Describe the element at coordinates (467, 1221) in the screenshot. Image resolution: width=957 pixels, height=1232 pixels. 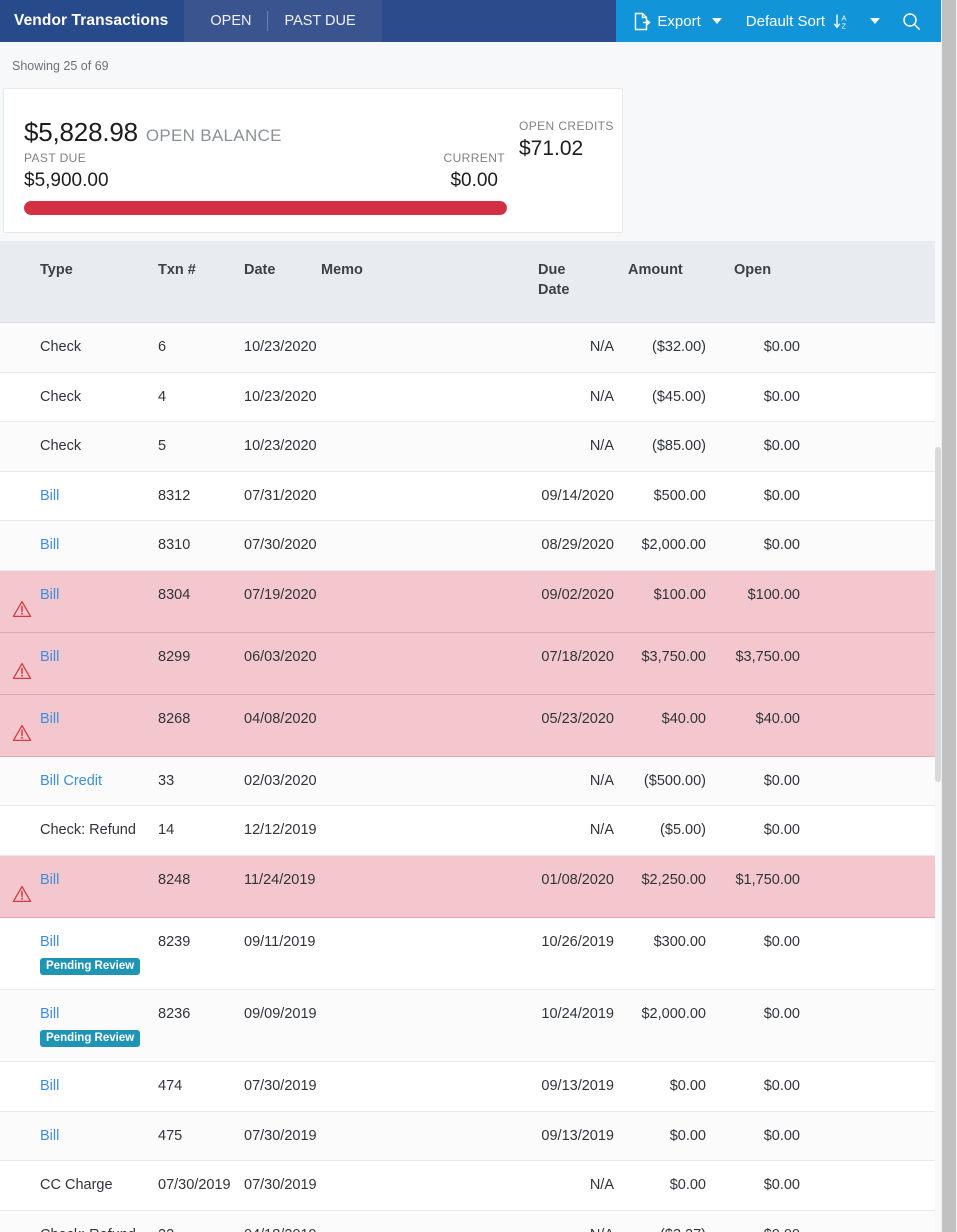
I see `table-row: Check: Refund 2204/18/2019 N/A($3.27)$0.00` at that location.